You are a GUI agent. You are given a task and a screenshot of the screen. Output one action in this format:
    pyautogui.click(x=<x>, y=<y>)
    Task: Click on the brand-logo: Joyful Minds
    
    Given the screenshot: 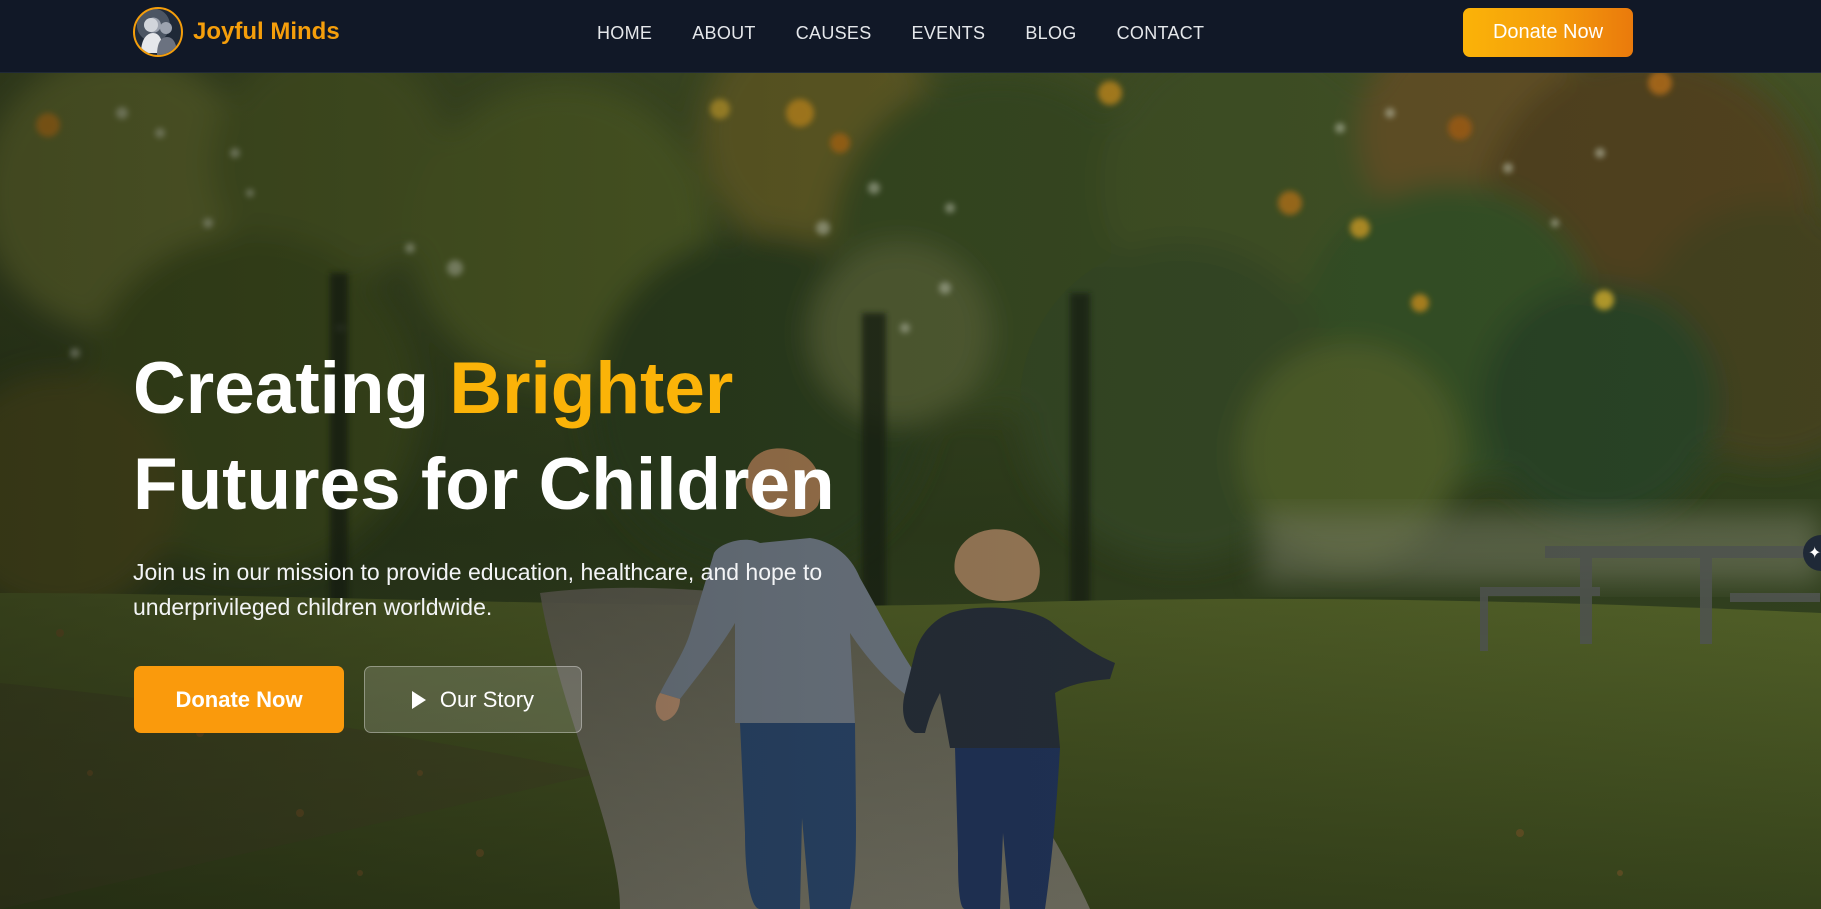 What is the action you would take?
    pyautogui.click(x=236, y=32)
    